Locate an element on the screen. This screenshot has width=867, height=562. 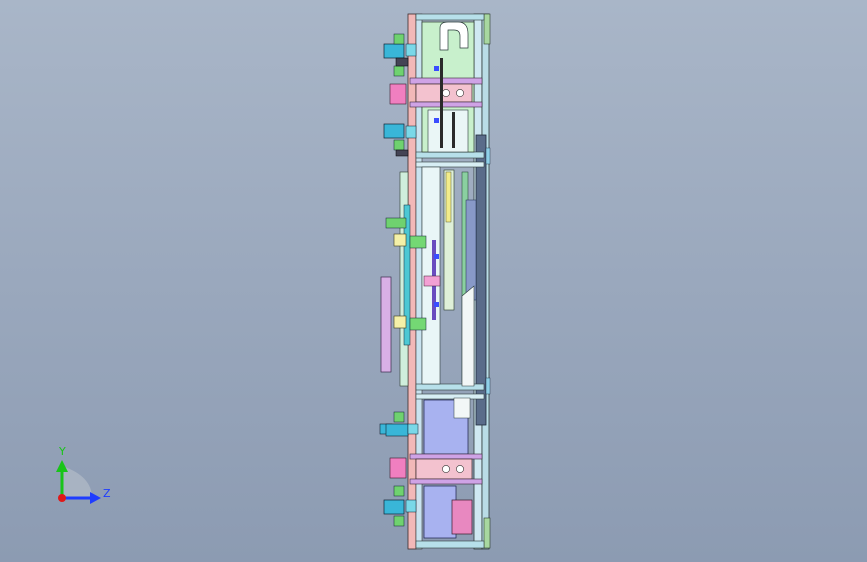
x-axis-point-icon is located at coordinates (62, 498).